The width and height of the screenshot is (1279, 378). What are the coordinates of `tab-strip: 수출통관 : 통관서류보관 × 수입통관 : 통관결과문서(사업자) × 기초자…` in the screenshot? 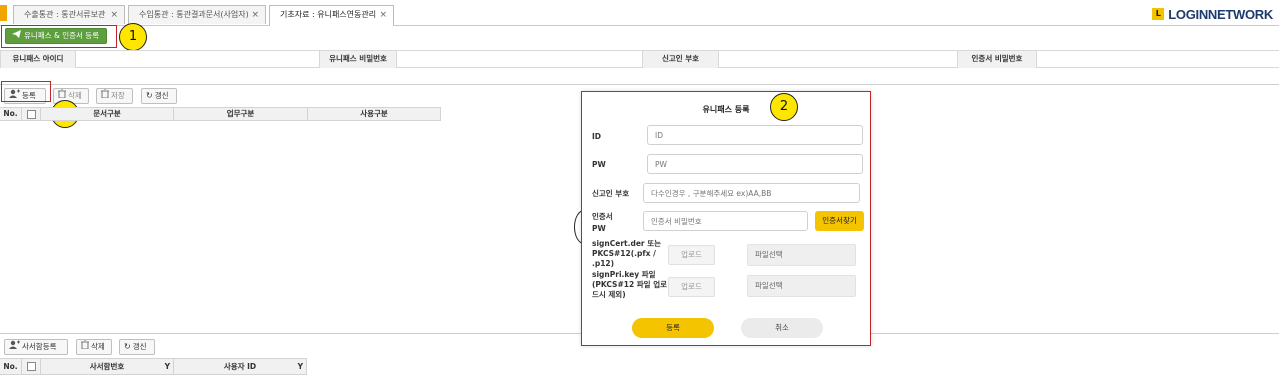 It's located at (639, 13).